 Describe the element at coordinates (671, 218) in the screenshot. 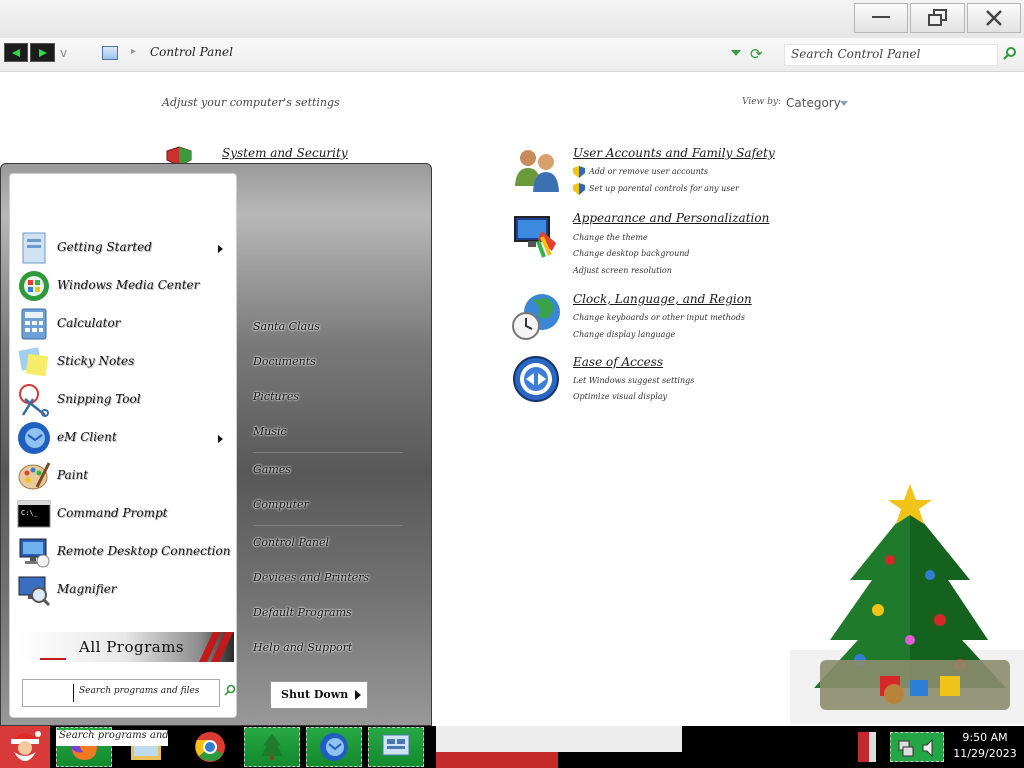

I see `appearance-title: Appearance and Personalization` at that location.